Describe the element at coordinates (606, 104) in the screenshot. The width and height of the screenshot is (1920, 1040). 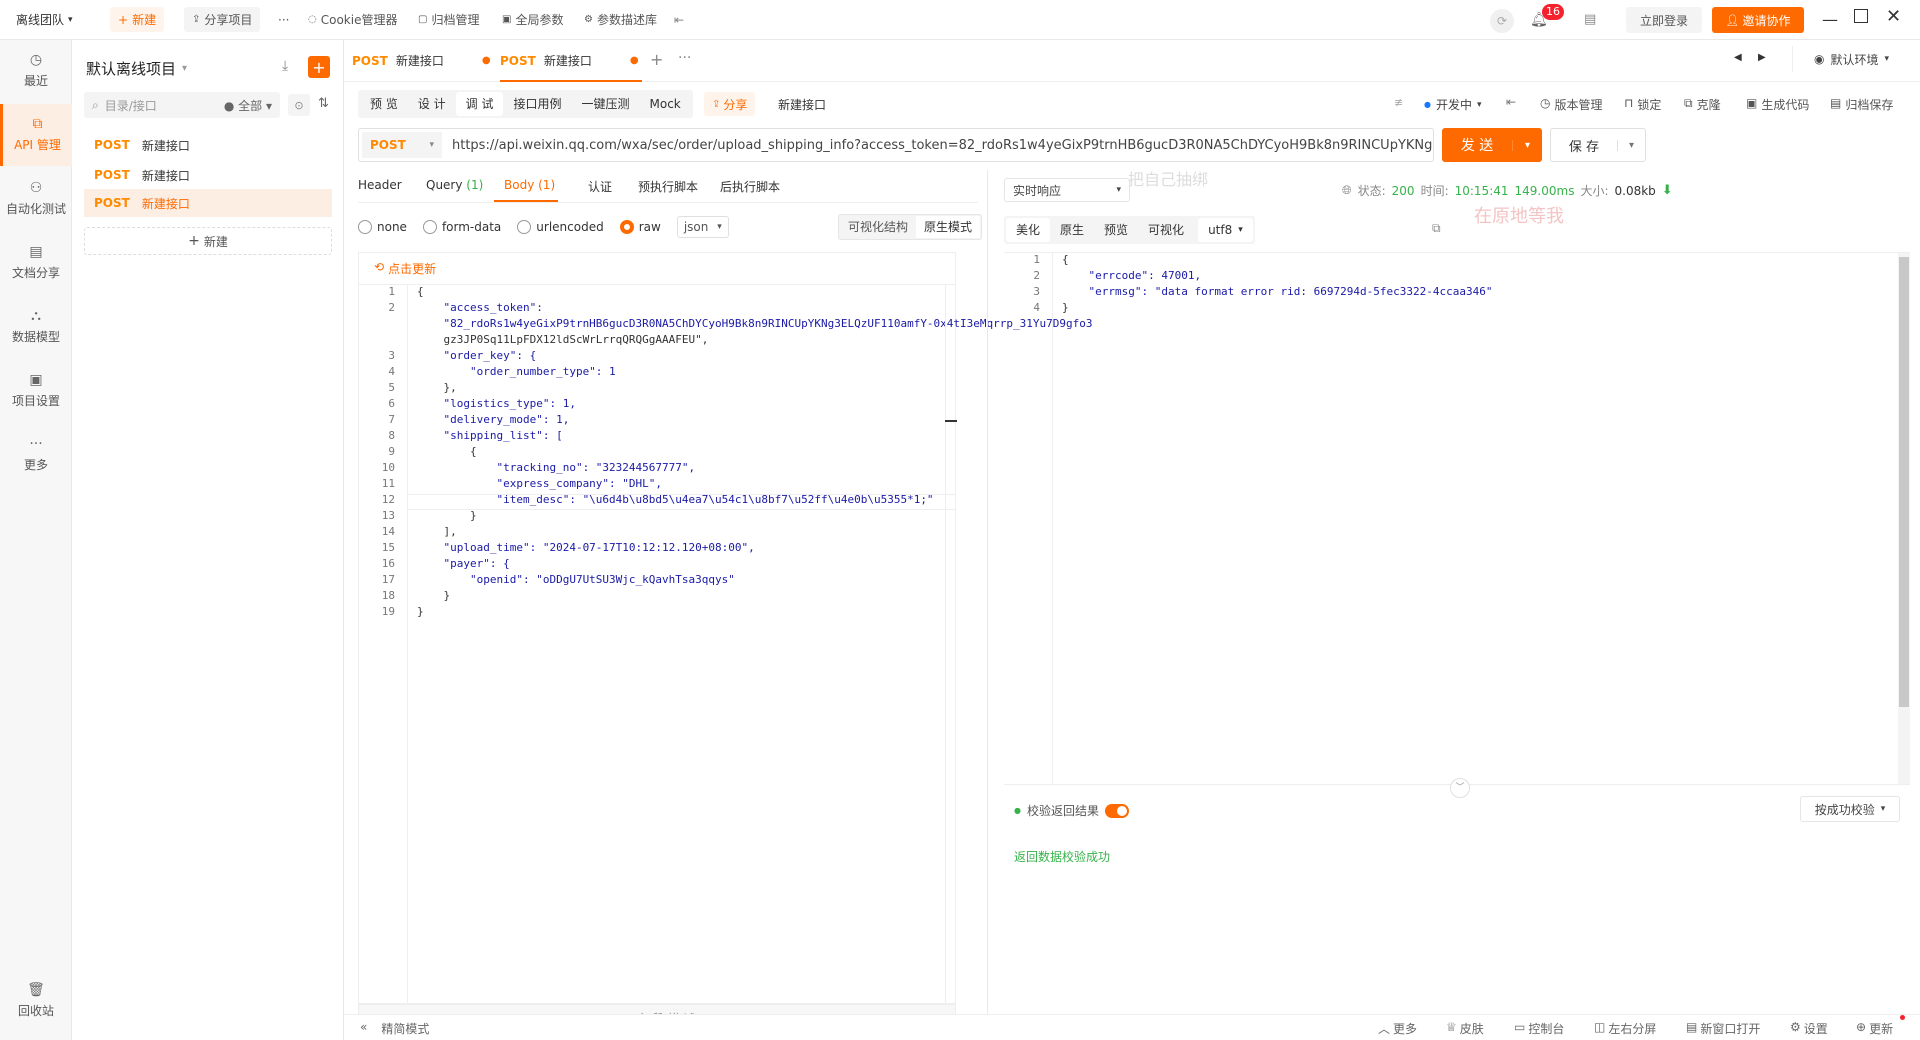
I see `tab-load-test: 一键压测` at that location.